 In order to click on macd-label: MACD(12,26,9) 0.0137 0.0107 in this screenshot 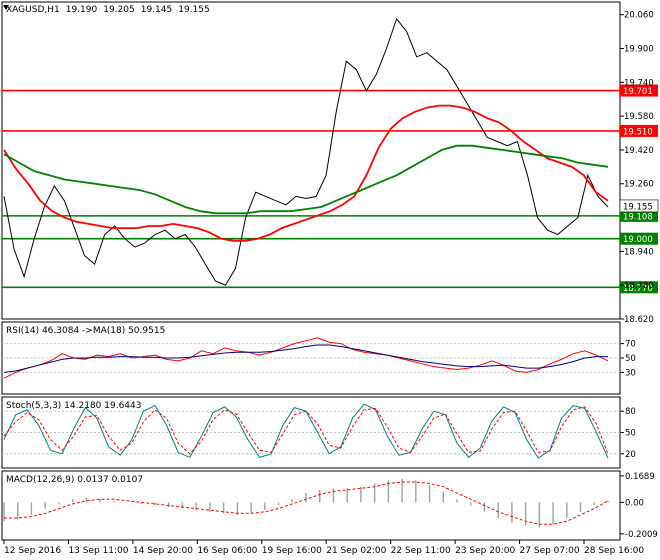, I will do `click(74, 480)`.